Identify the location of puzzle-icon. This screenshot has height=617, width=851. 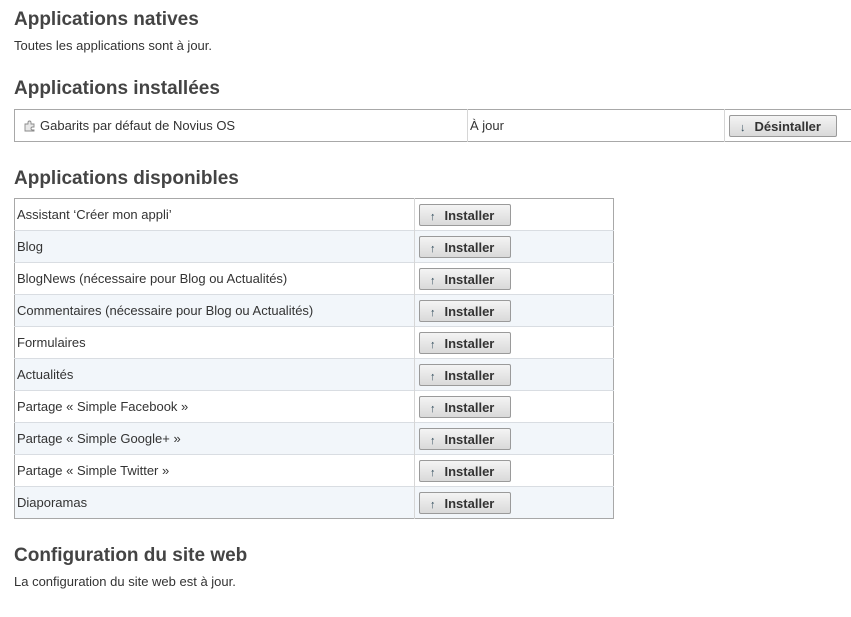
(29, 126).